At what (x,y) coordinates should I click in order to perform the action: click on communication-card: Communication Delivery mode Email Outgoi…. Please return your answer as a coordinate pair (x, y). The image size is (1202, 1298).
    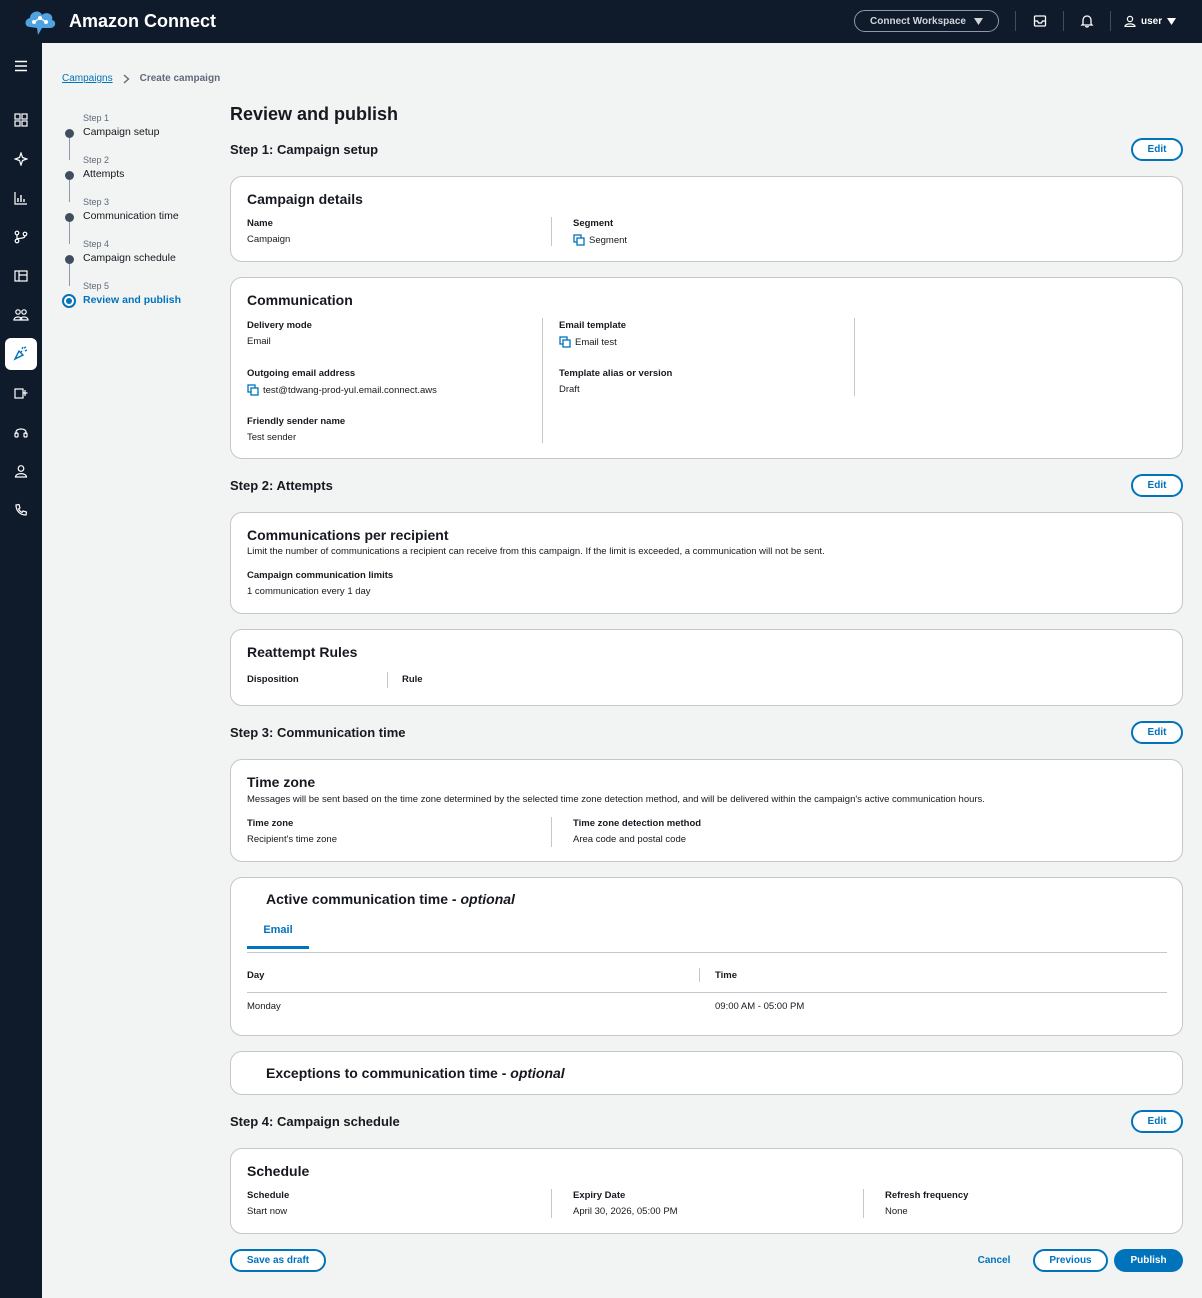
    Looking at the image, I should click on (706, 368).